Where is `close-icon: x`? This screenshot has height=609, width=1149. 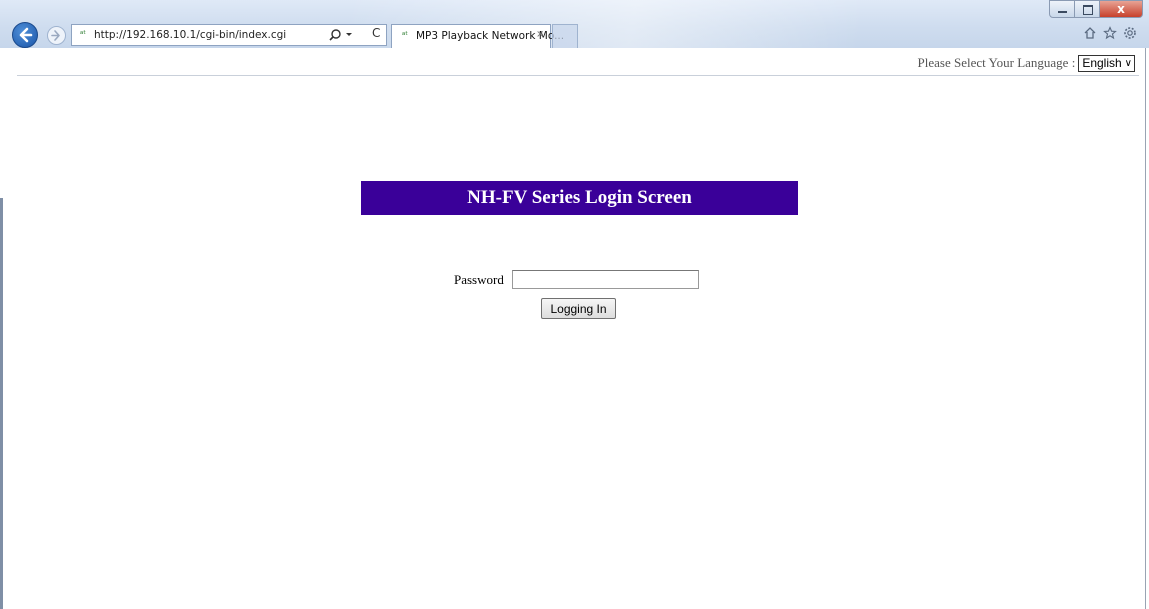
close-icon: x is located at coordinates (1121, 9).